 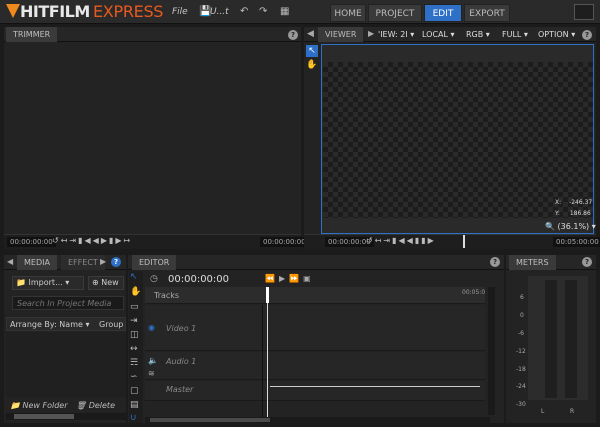 What do you see at coordinates (103, 261) in the screenshot?
I see `media-expand-icon: ▶` at bounding box center [103, 261].